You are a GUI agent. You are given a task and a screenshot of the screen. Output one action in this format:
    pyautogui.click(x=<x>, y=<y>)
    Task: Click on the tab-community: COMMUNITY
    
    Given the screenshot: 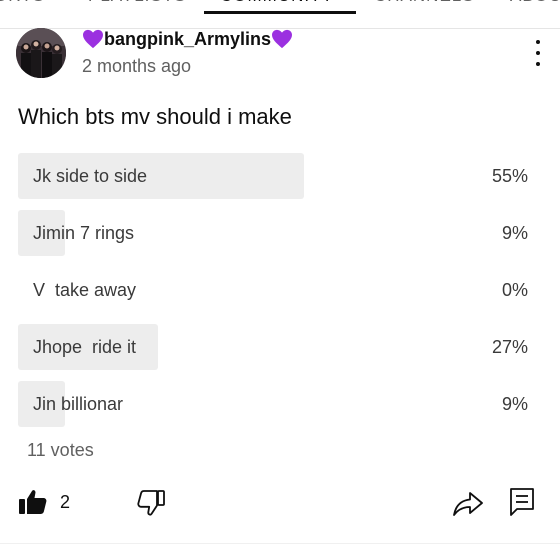 What is the action you would take?
    pyautogui.click(x=277, y=14)
    